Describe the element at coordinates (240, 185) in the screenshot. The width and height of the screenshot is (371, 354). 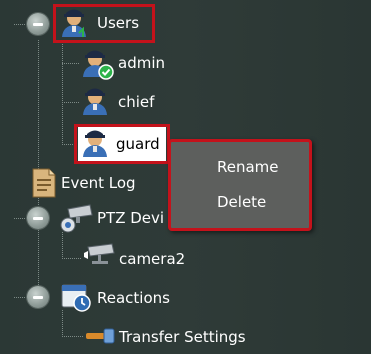
I see `context-menu: Rename Delete` at that location.